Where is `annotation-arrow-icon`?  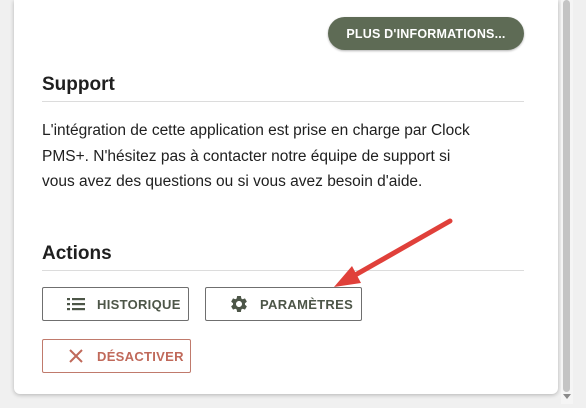
annotation-arrow-icon is located at coordinates (393, 252).